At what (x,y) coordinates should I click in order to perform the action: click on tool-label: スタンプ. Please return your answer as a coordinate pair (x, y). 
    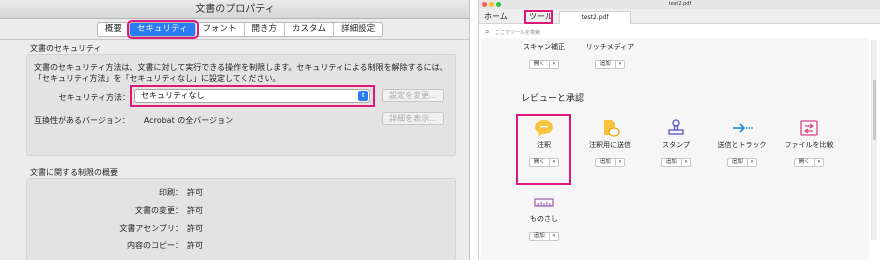
    Looking at the image, I should click on (676, 145).